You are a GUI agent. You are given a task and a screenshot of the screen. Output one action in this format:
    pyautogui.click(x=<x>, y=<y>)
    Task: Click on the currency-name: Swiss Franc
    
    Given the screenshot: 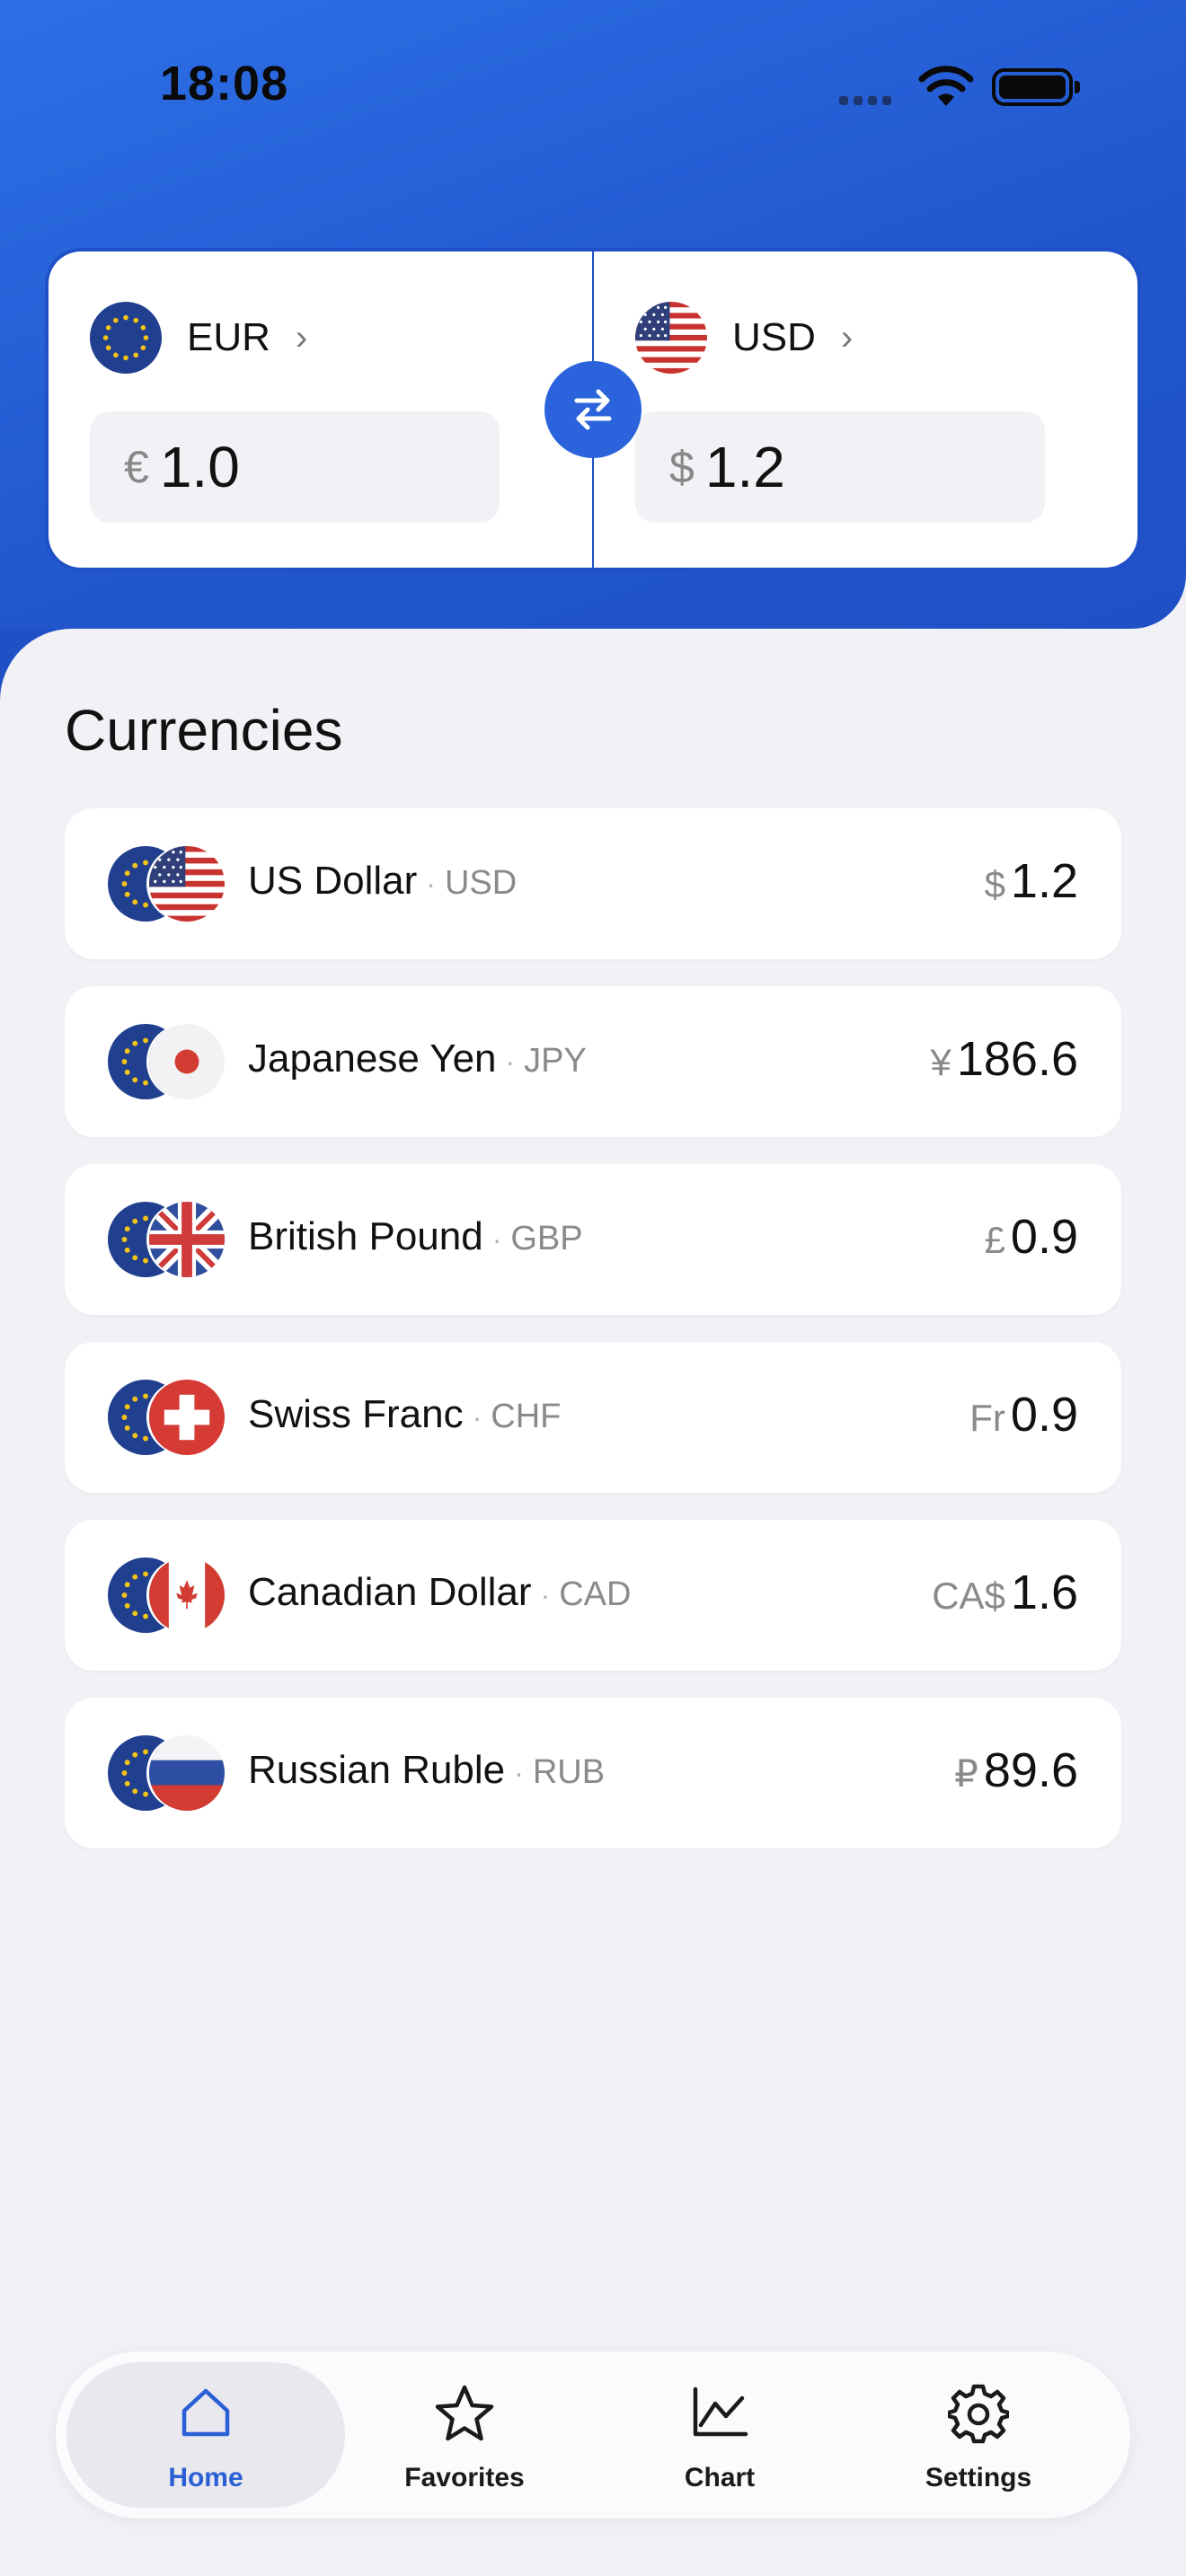 What is the action you would take?
    pyautogui.click(x=356, y=1414)
    